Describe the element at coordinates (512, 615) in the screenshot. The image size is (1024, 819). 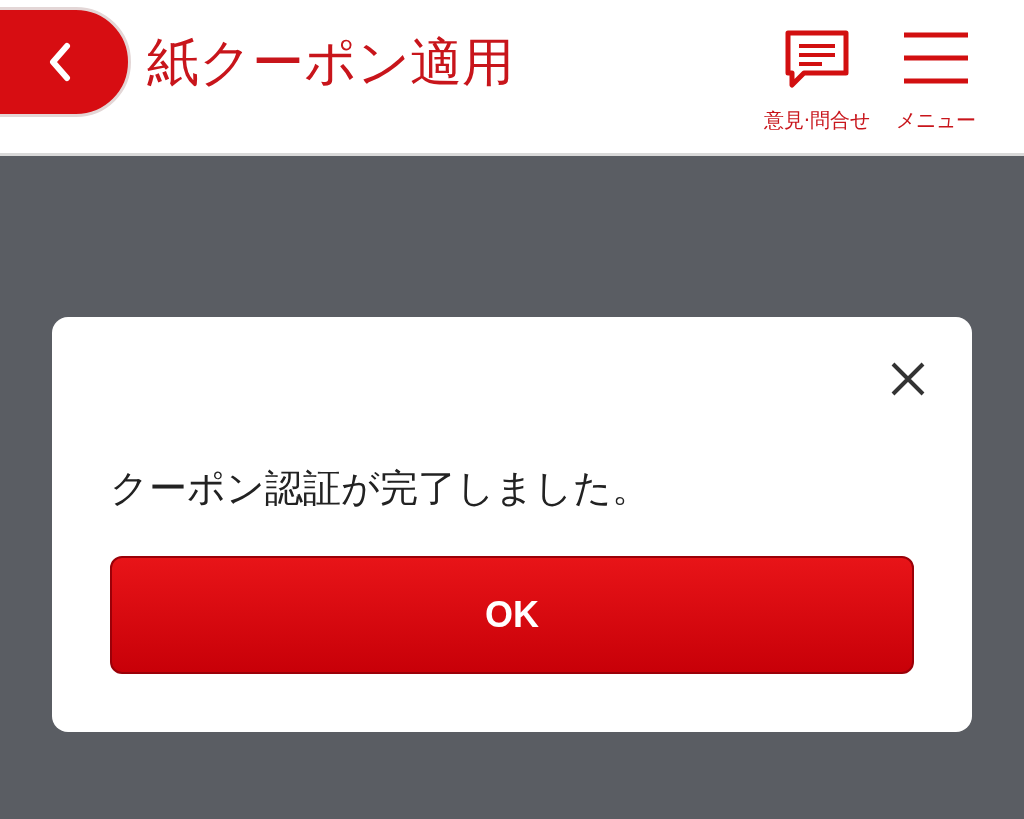
I see `ok-button: OK` at that location.